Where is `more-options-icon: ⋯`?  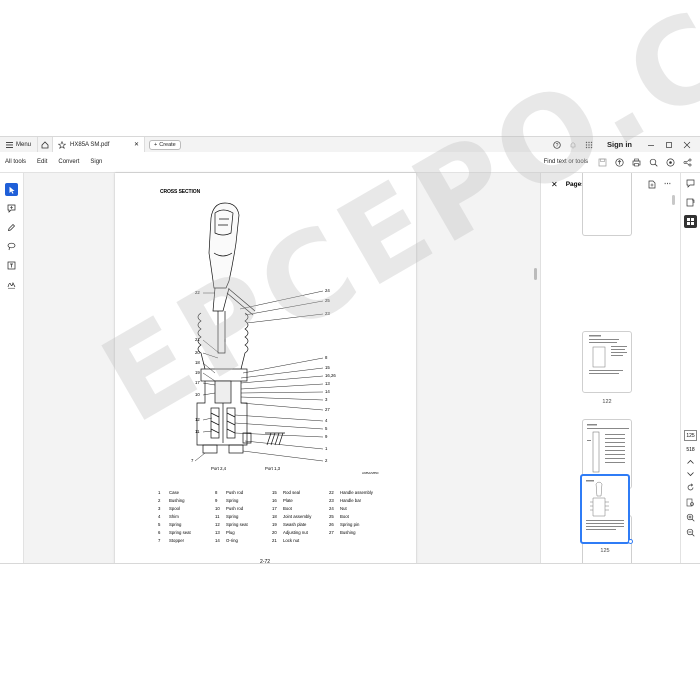 more-options-icon: ⋯ is located at coordinates (667, 184).